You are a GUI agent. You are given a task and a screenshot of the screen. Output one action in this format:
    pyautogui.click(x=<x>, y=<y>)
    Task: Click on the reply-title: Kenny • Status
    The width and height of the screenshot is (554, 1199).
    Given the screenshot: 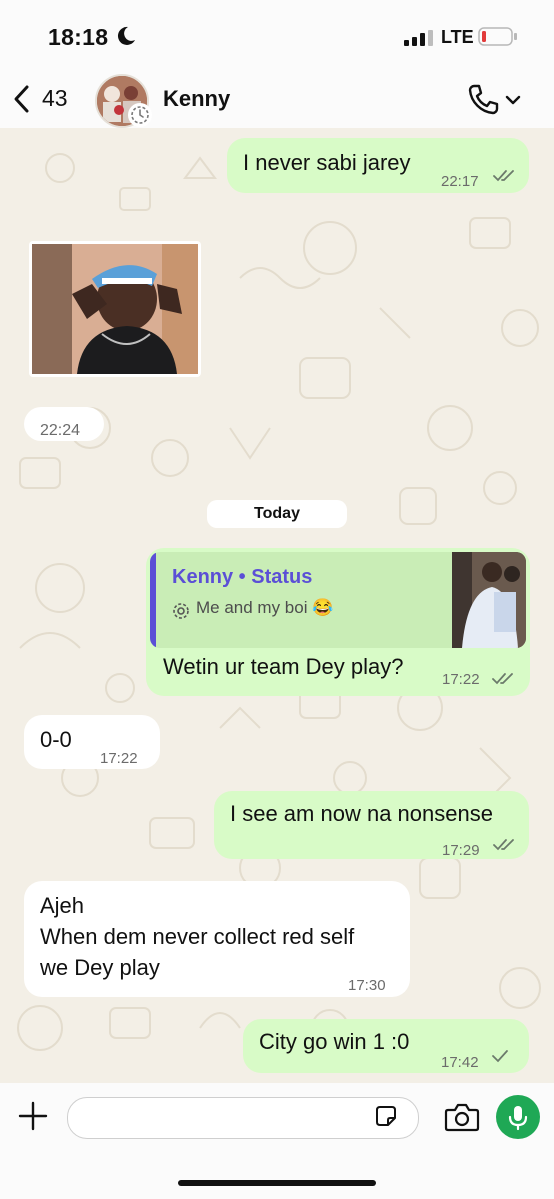 What is the action you would take?
    pyautogui.click(x=242, y=577)
    